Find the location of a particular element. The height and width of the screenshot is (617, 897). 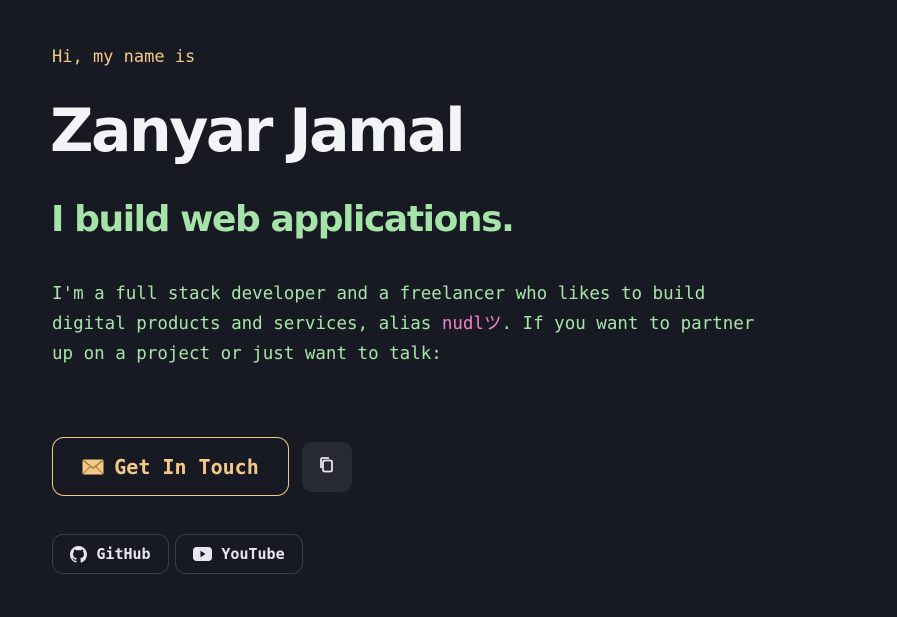

alias-highlight: nudlツ is located at coordinates (471, 324).